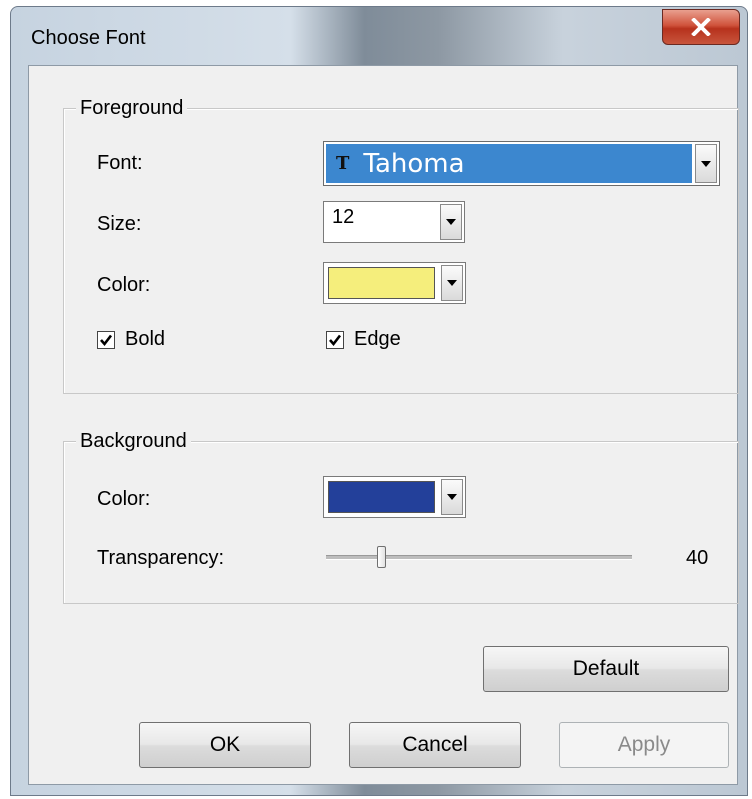 The height and width of the screenshot is (799, 752). Describe the element at coordinates (377, 339) in the screenshot. I see `edge-label: Edge` at that location.